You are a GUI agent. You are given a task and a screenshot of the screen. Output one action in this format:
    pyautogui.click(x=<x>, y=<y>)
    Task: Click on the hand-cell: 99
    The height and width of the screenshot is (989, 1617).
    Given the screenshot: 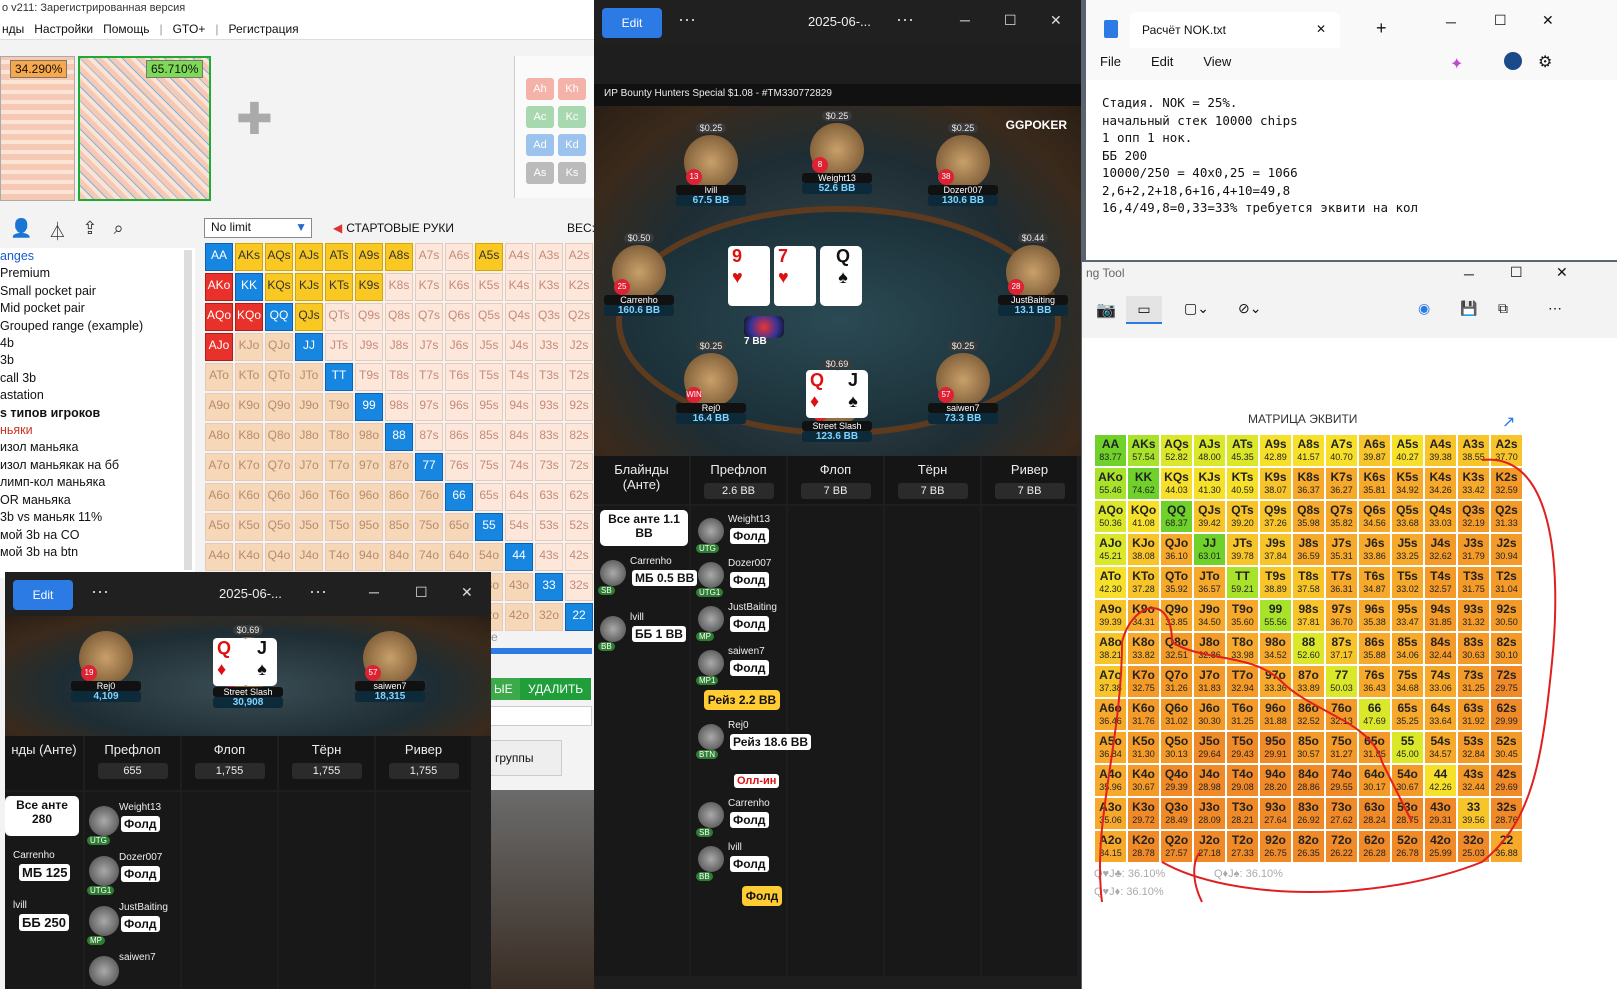 What is the action you would take?
    pyautogui.click(x=369, y=407)
    